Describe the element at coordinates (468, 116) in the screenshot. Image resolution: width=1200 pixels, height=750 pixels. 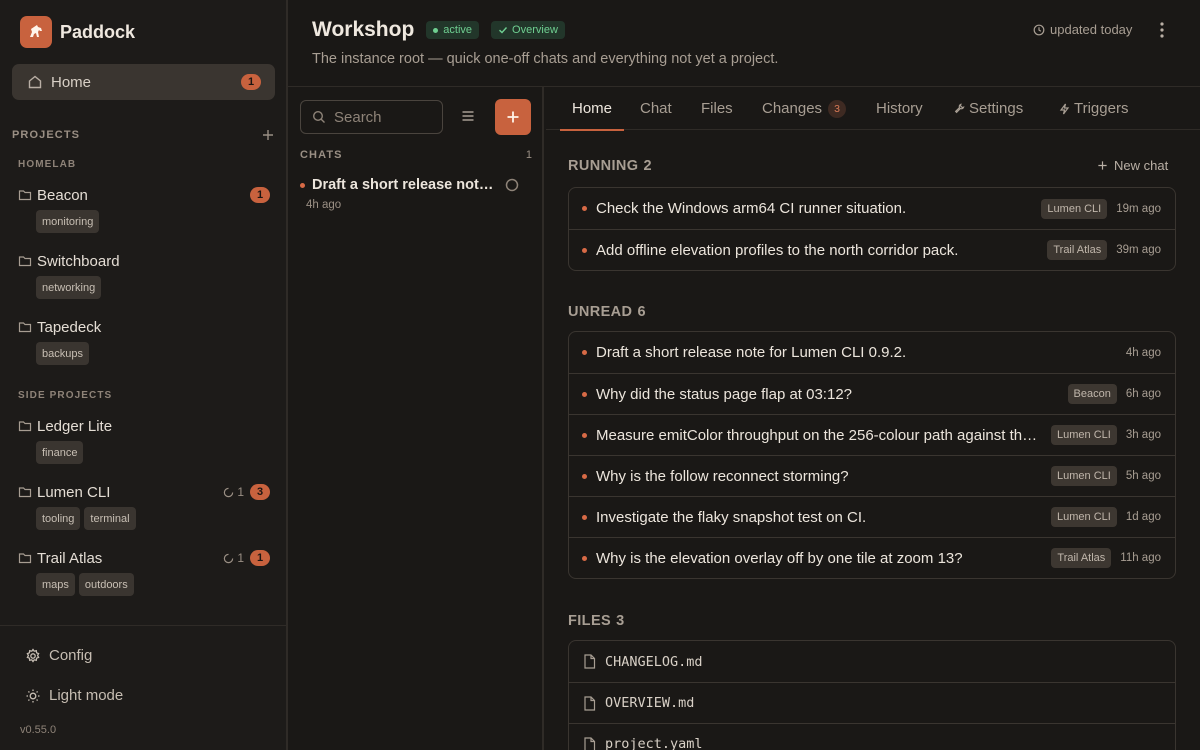
I see `filter-icon` at that location.